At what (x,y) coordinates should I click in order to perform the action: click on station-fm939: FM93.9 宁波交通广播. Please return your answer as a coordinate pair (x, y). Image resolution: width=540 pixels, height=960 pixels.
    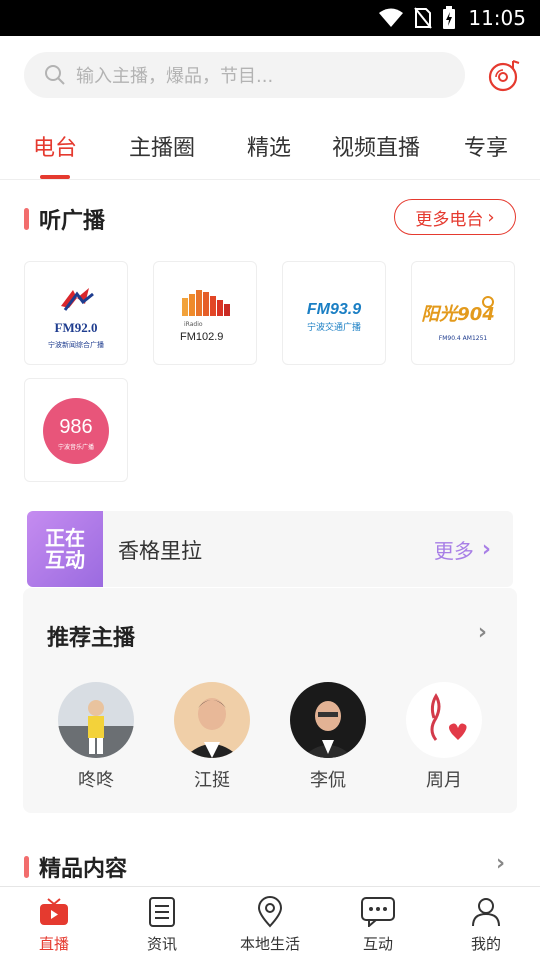
    Looking at the image, I should click on (334, 313).